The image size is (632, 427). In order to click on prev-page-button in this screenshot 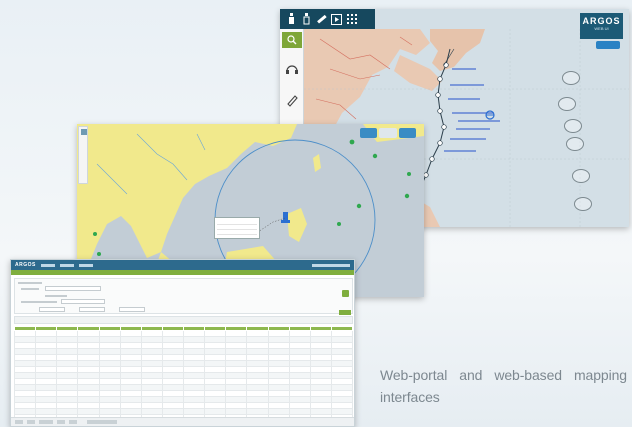, I will do `click(31, 422)`.